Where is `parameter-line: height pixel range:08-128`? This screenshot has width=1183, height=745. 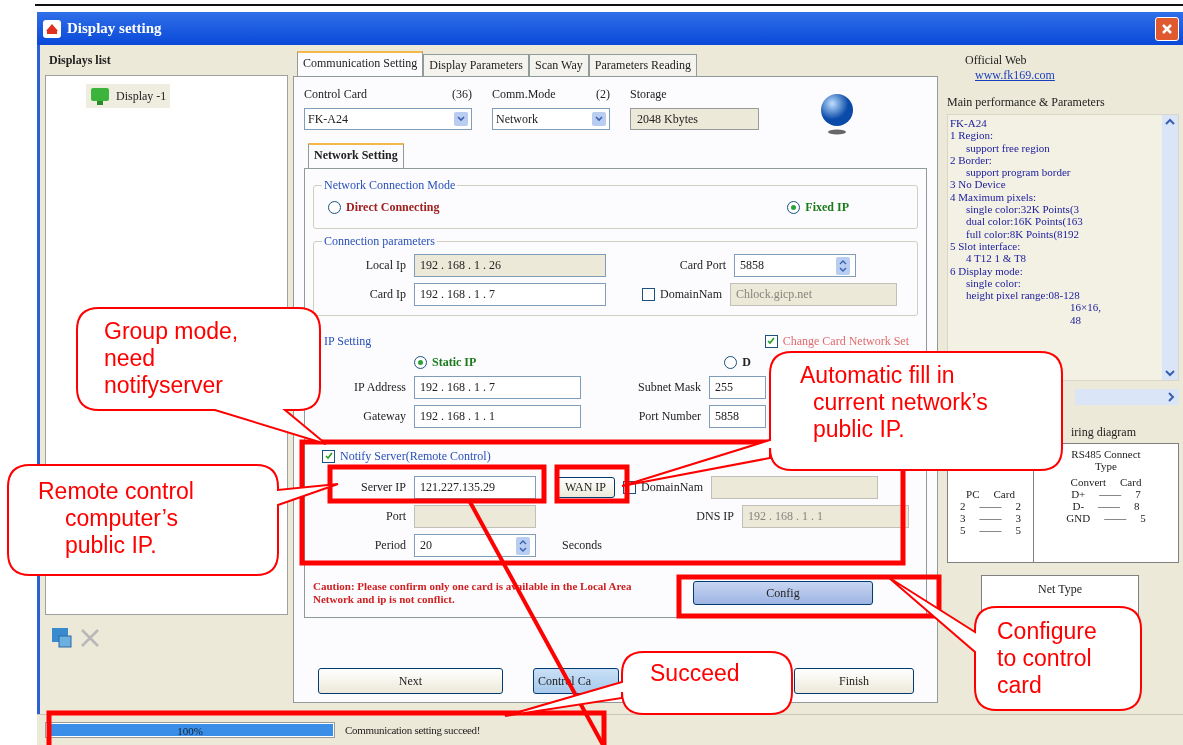 parameter-line: height pixel range:08-128 is located at coordinates (1023, 295).